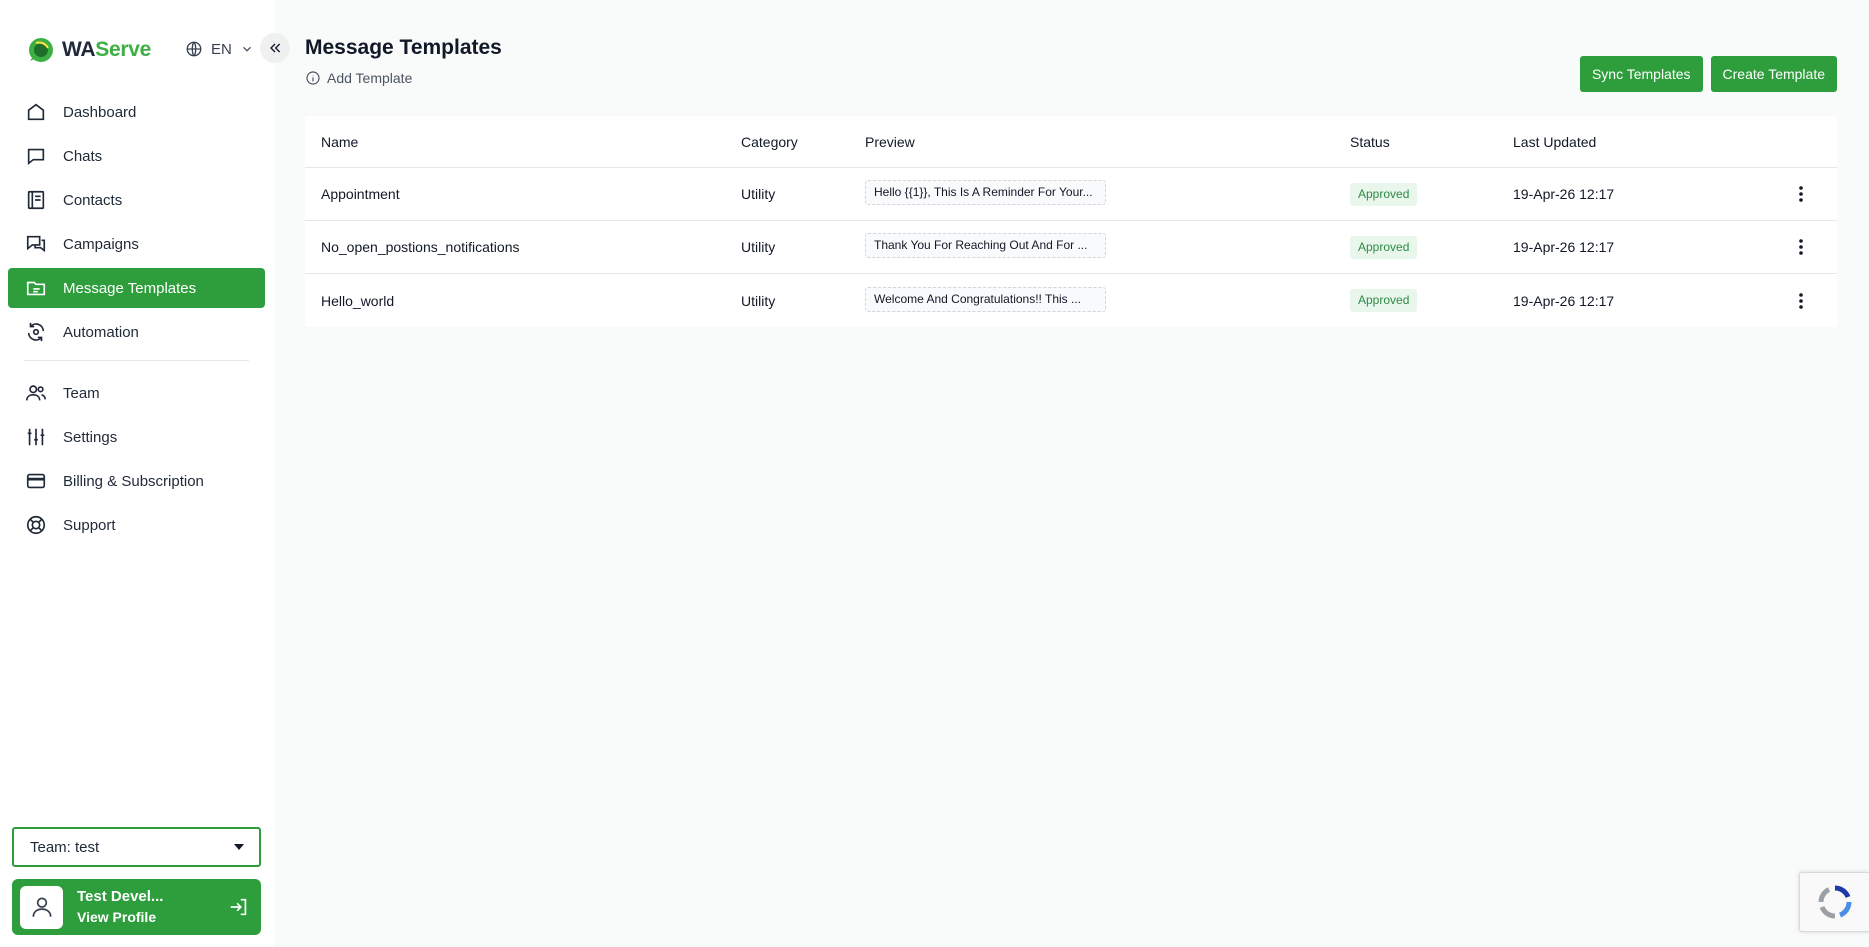 This screenshot has height=947, width=1869. I want to click on chevrons-left-icon, so click(275, 48).